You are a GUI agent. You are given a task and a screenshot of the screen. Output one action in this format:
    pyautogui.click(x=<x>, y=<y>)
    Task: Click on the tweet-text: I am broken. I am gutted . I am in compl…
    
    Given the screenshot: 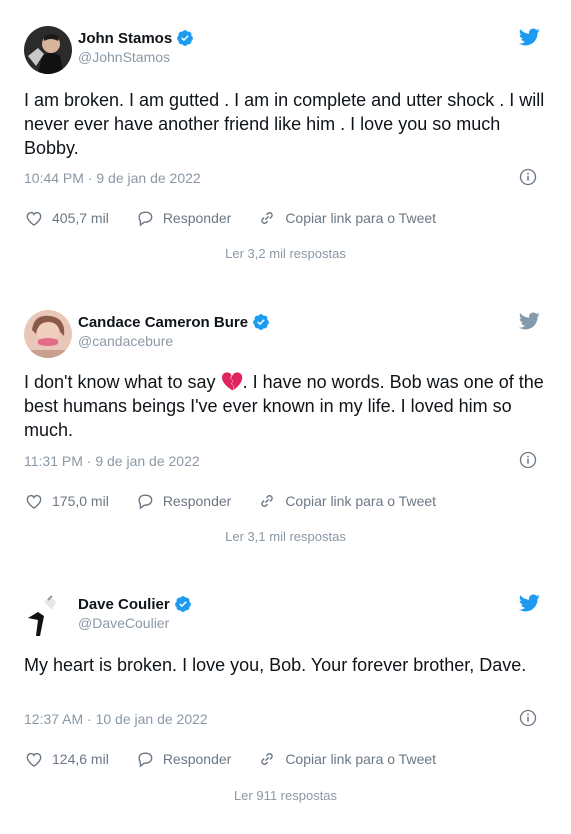 What is the action you would take?
    pyautogui.click(x=284, y=124)
    